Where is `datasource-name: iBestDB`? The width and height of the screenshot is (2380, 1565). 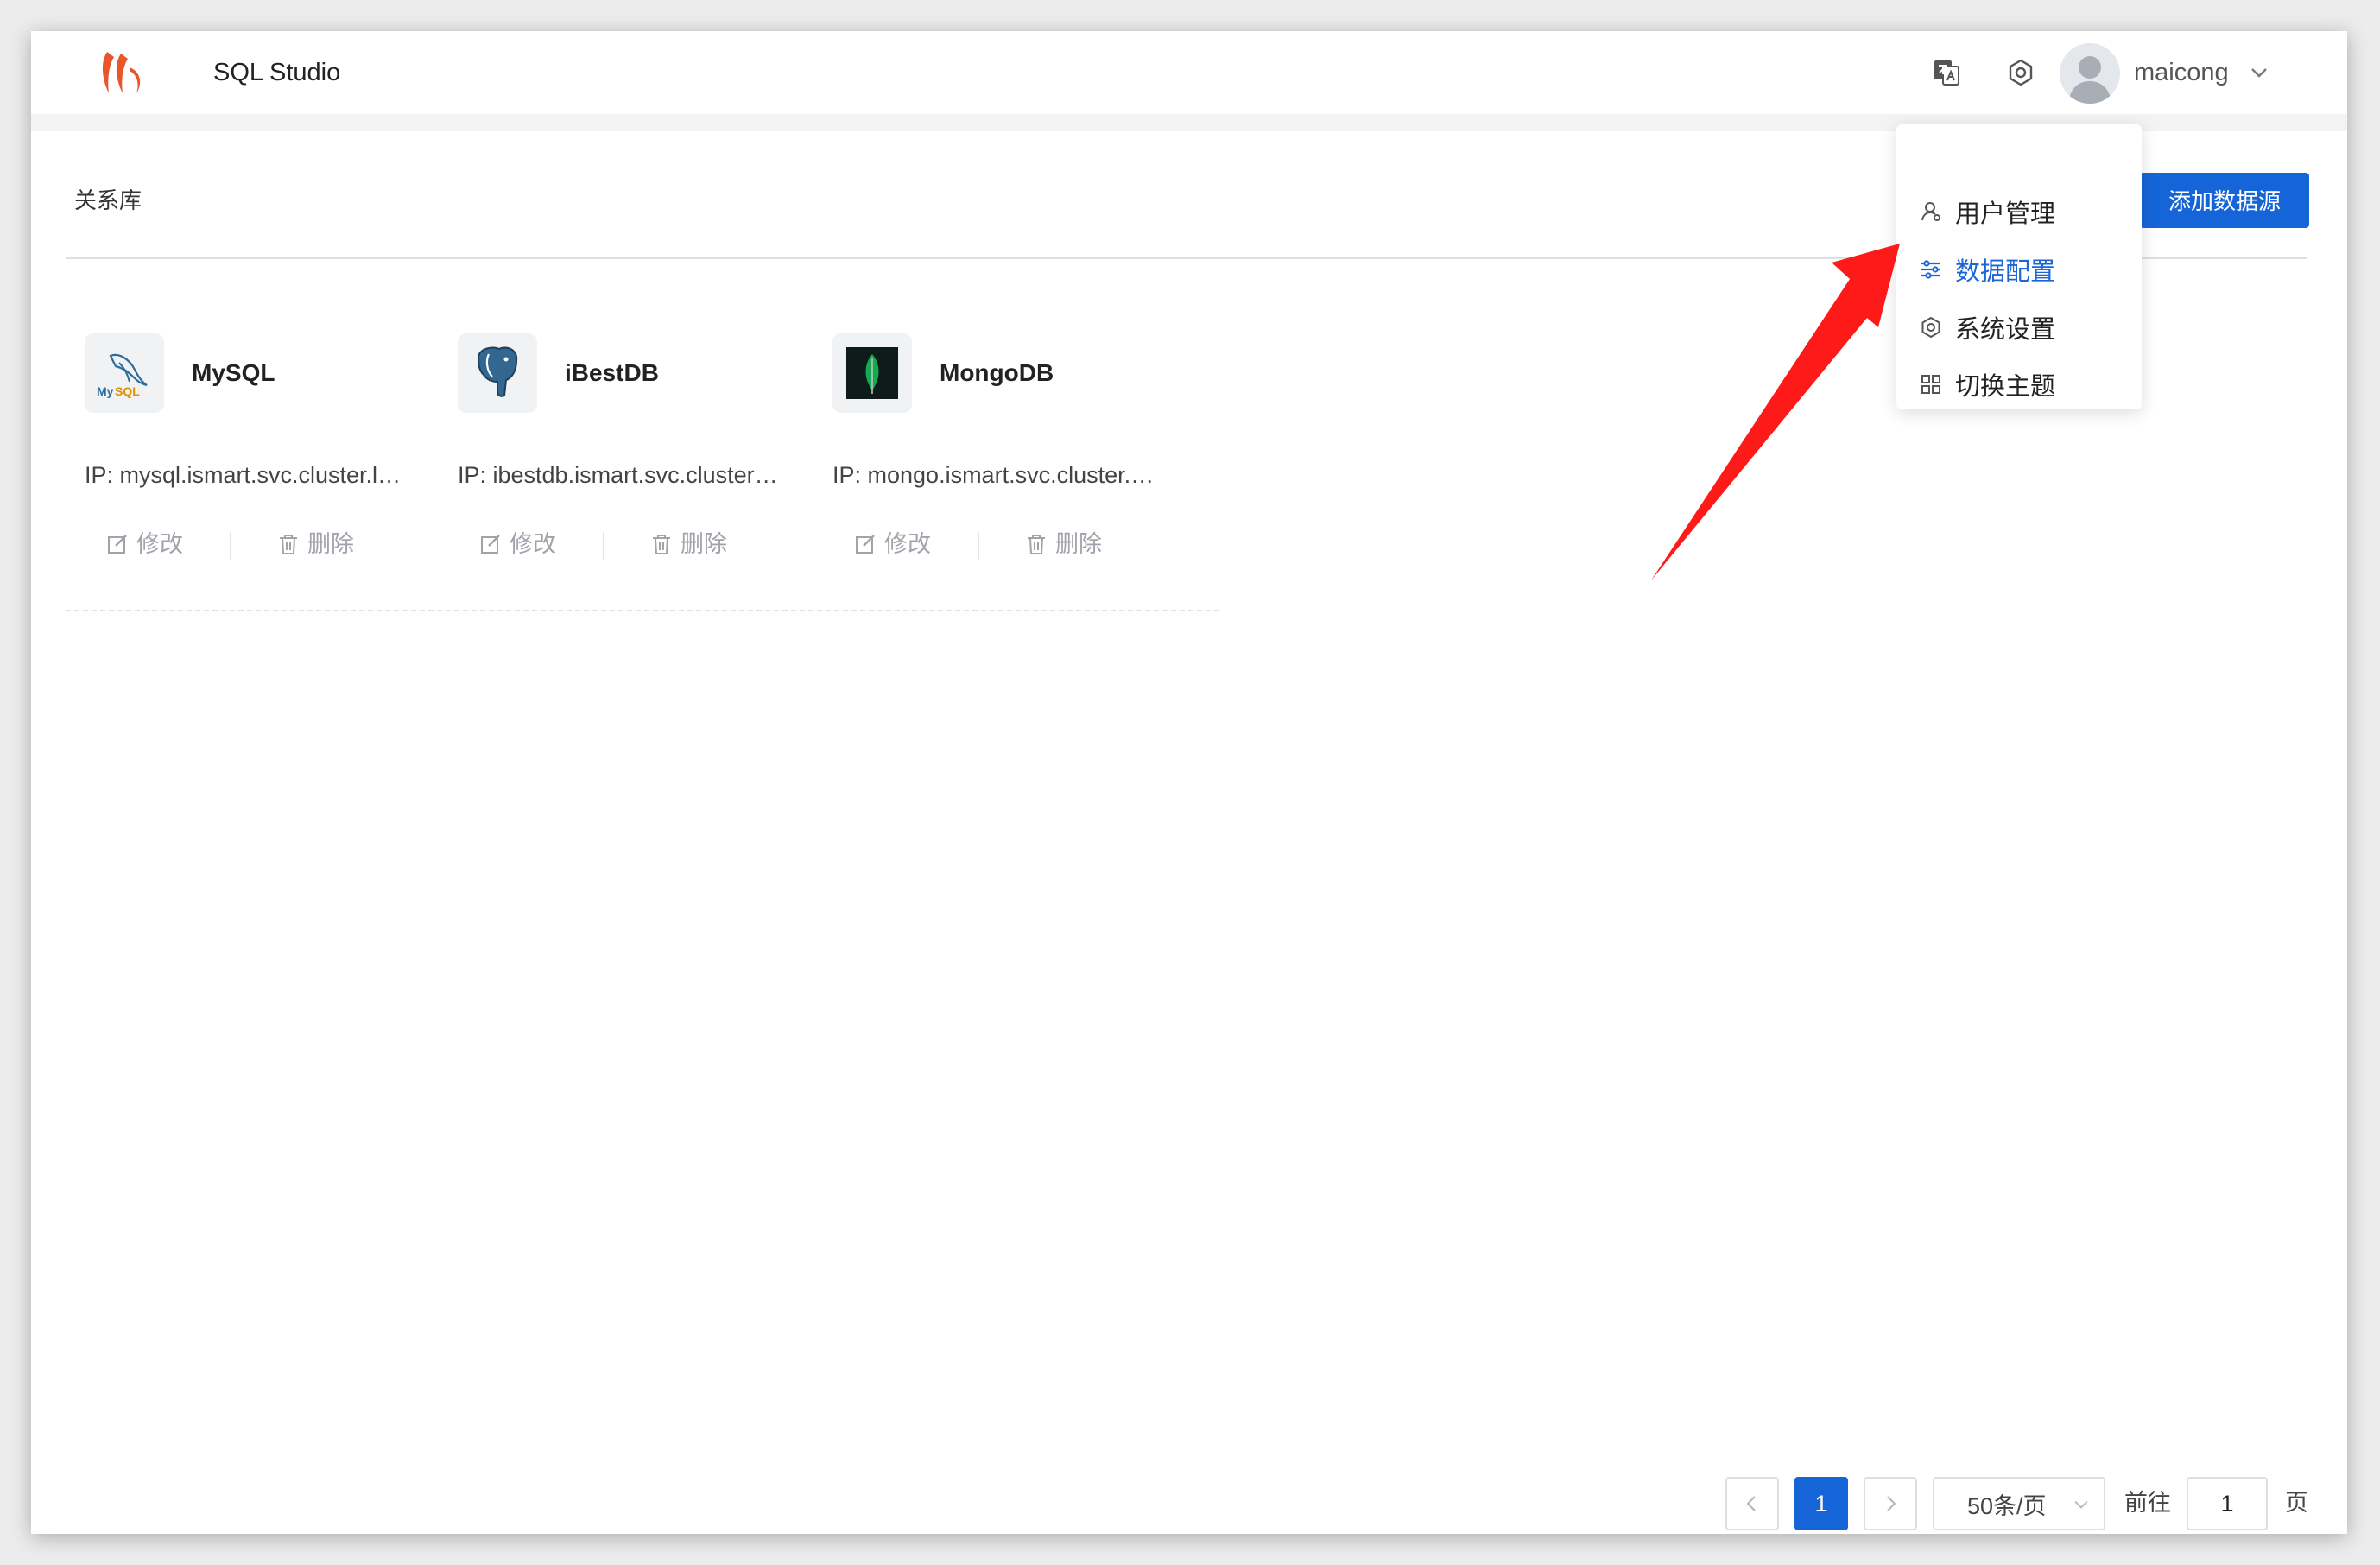
datasource-name: iBestDB is located at coordinates (612, 373).